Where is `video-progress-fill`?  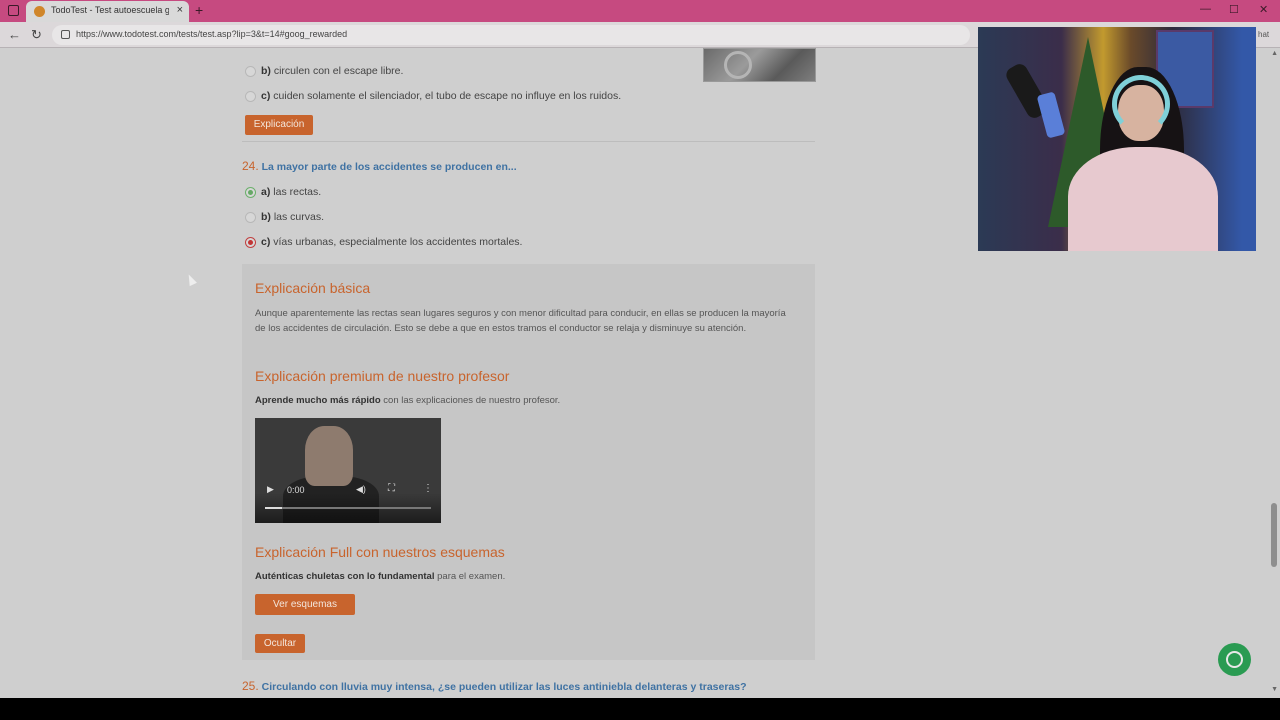
video-progress-fill is located at coordinates (273, 508).